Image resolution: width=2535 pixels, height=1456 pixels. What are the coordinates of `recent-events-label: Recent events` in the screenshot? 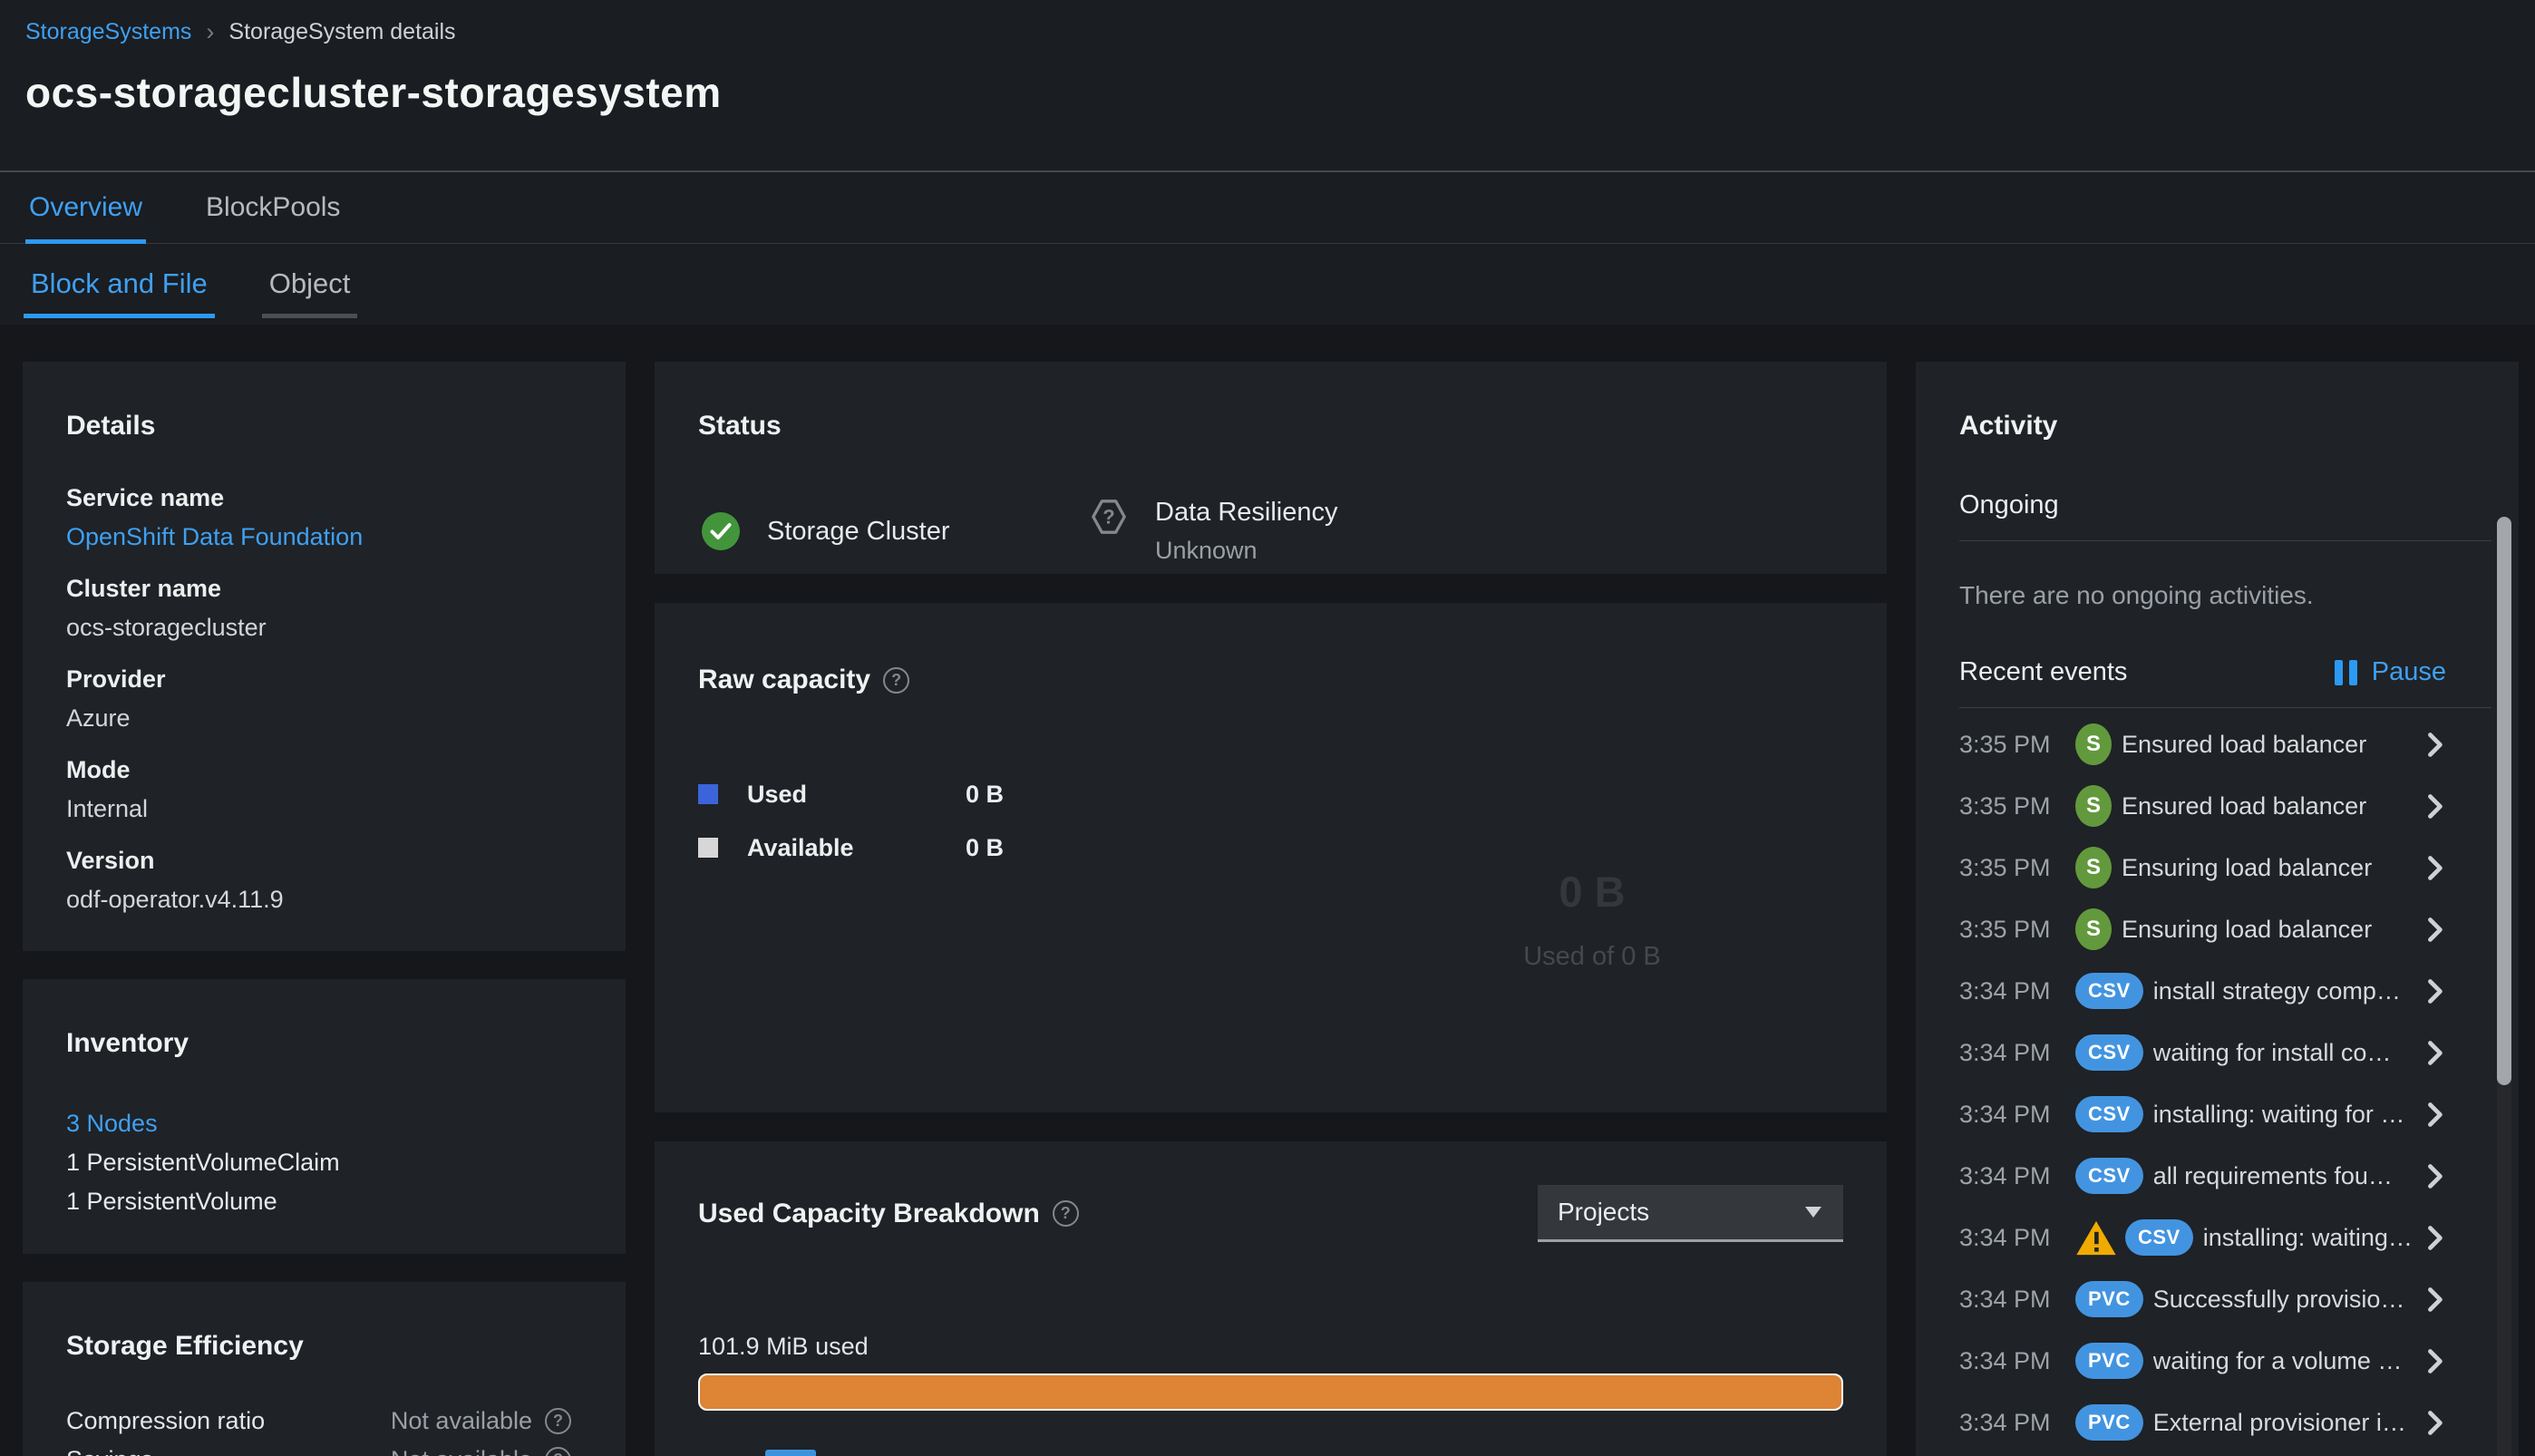 It's located at (2043, 671).